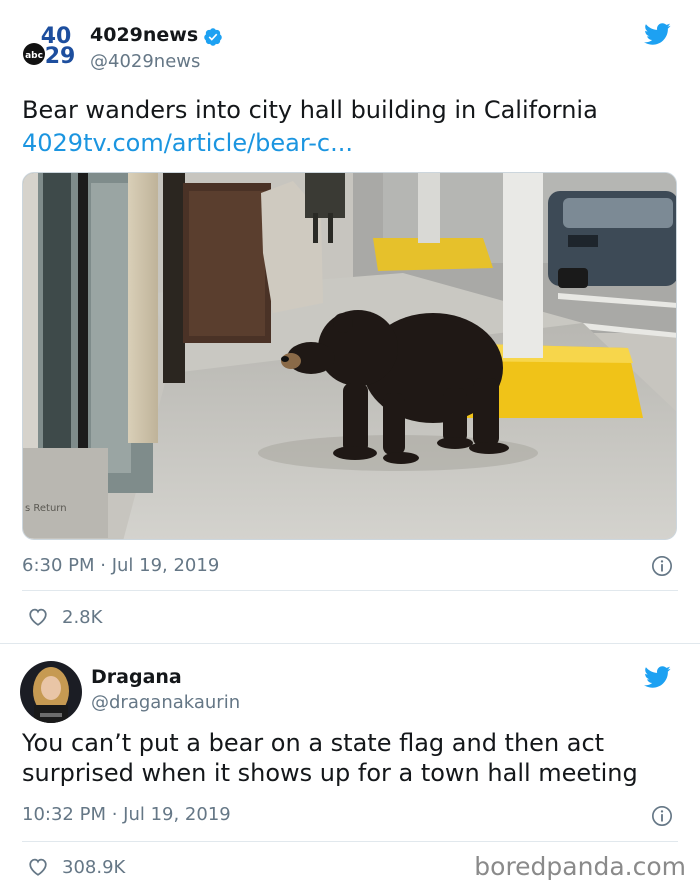 This screenshot has width=700, height=893. Describe the element at coordinates (136, 677) in the screenshot. I see `author-name: Dragana` at that location.